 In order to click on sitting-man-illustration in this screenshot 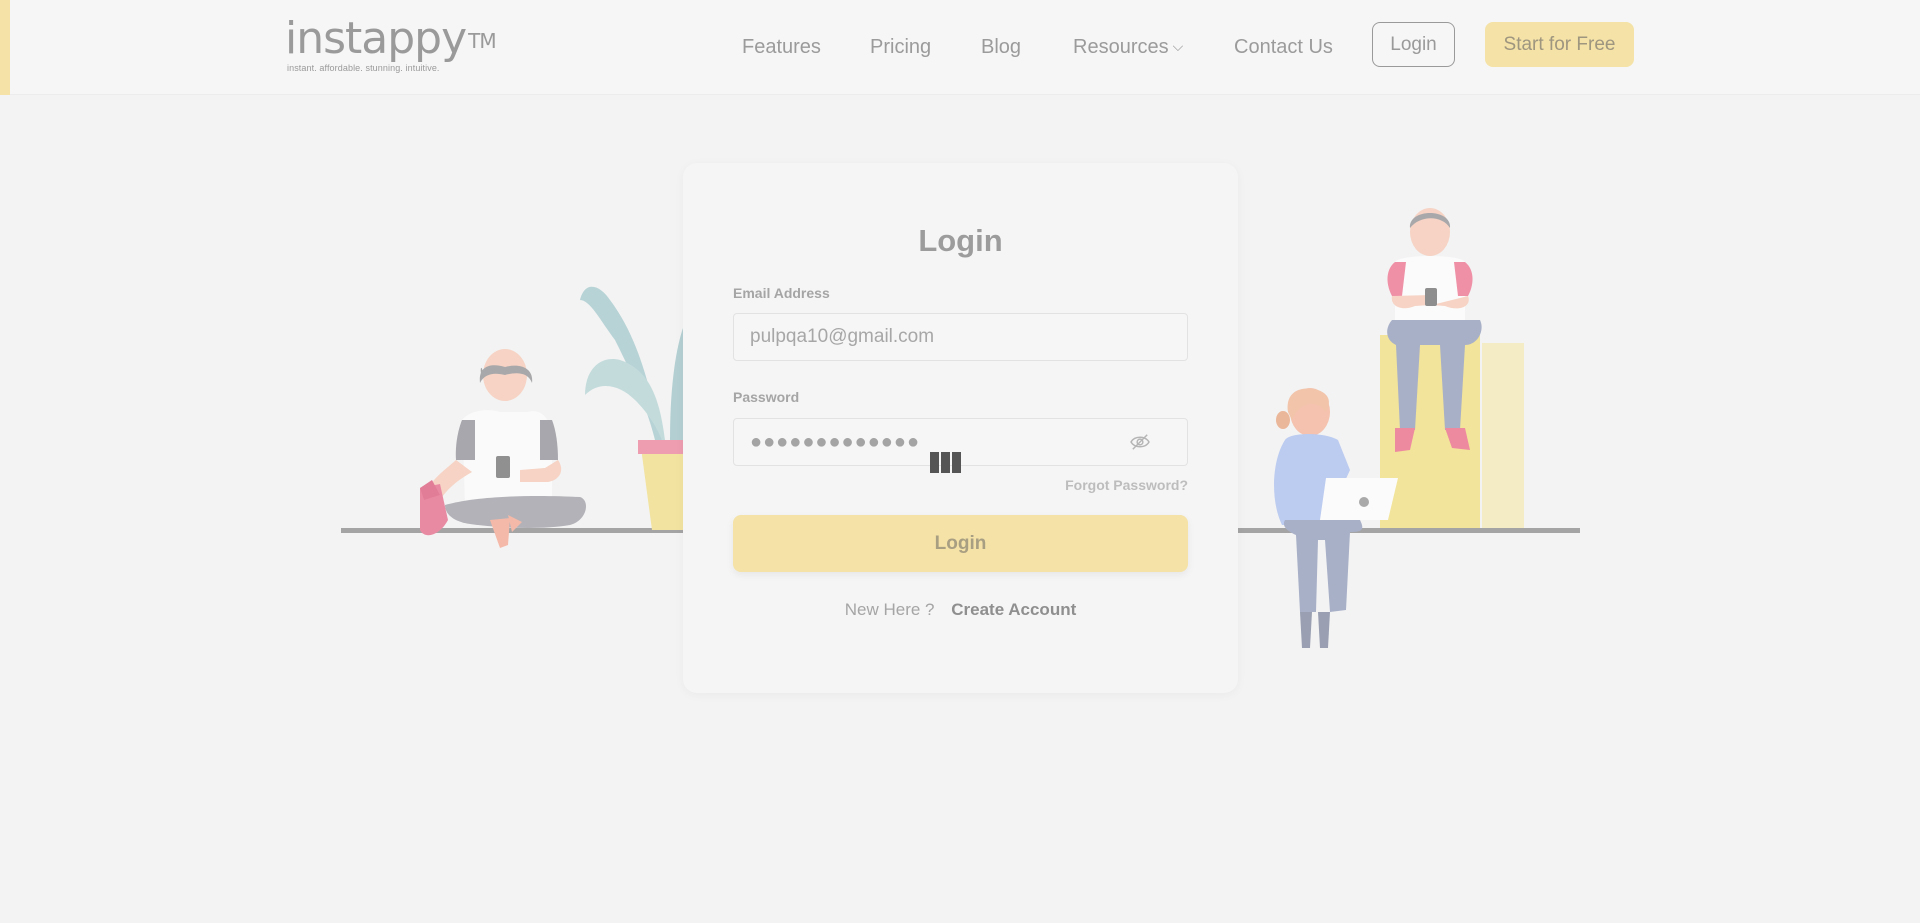, I will do `click(503, 448)`.